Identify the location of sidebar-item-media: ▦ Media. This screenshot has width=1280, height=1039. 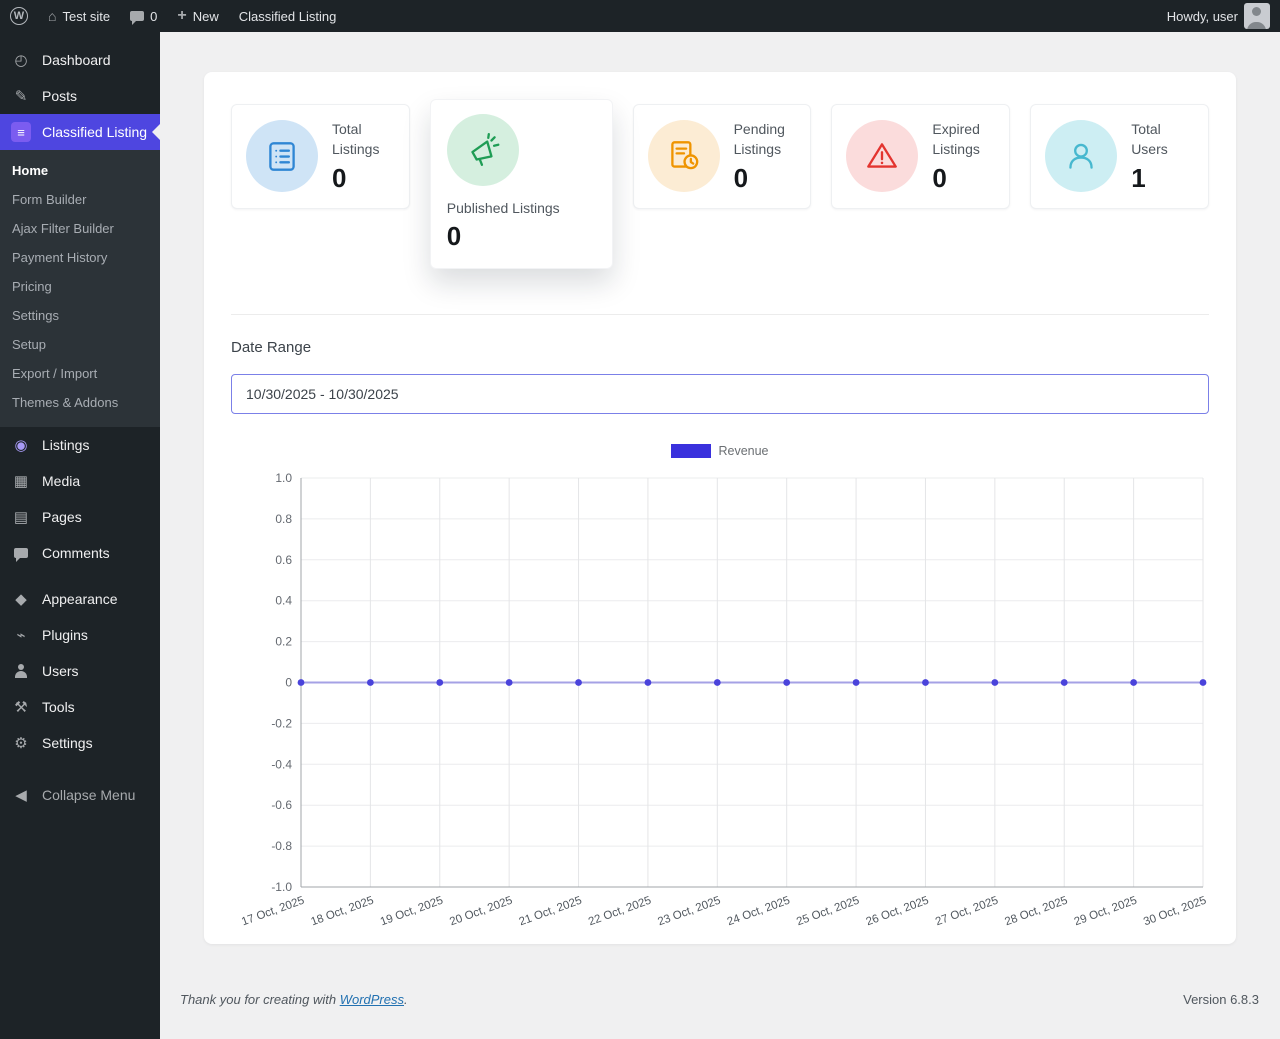
(80, 481).